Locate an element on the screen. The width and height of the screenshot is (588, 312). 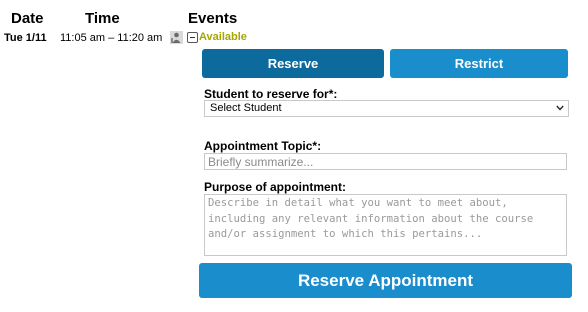
student-select: Select Student is located at coordinates (386, 108).